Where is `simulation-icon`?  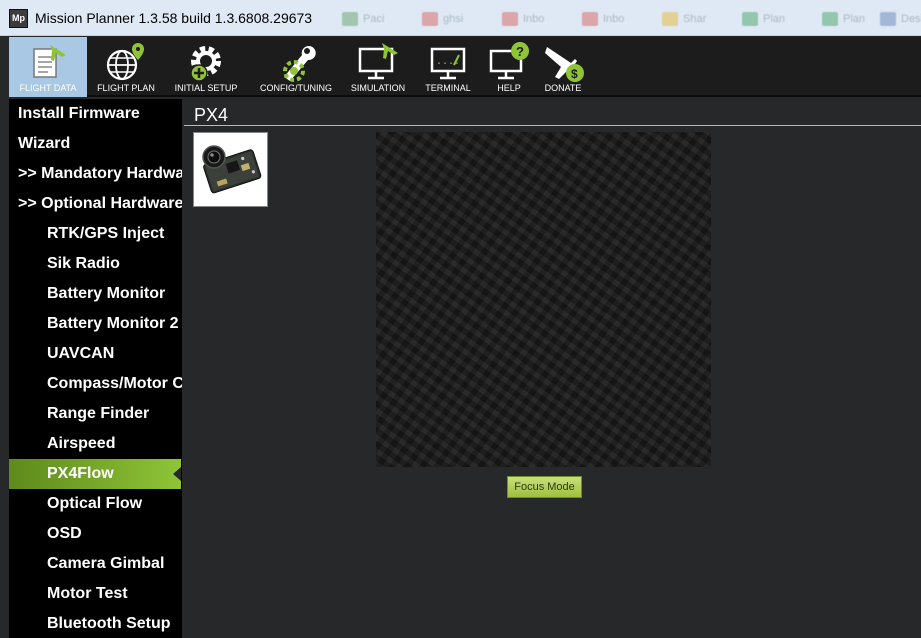 simulation-icon is located at coordinates (378, 61).